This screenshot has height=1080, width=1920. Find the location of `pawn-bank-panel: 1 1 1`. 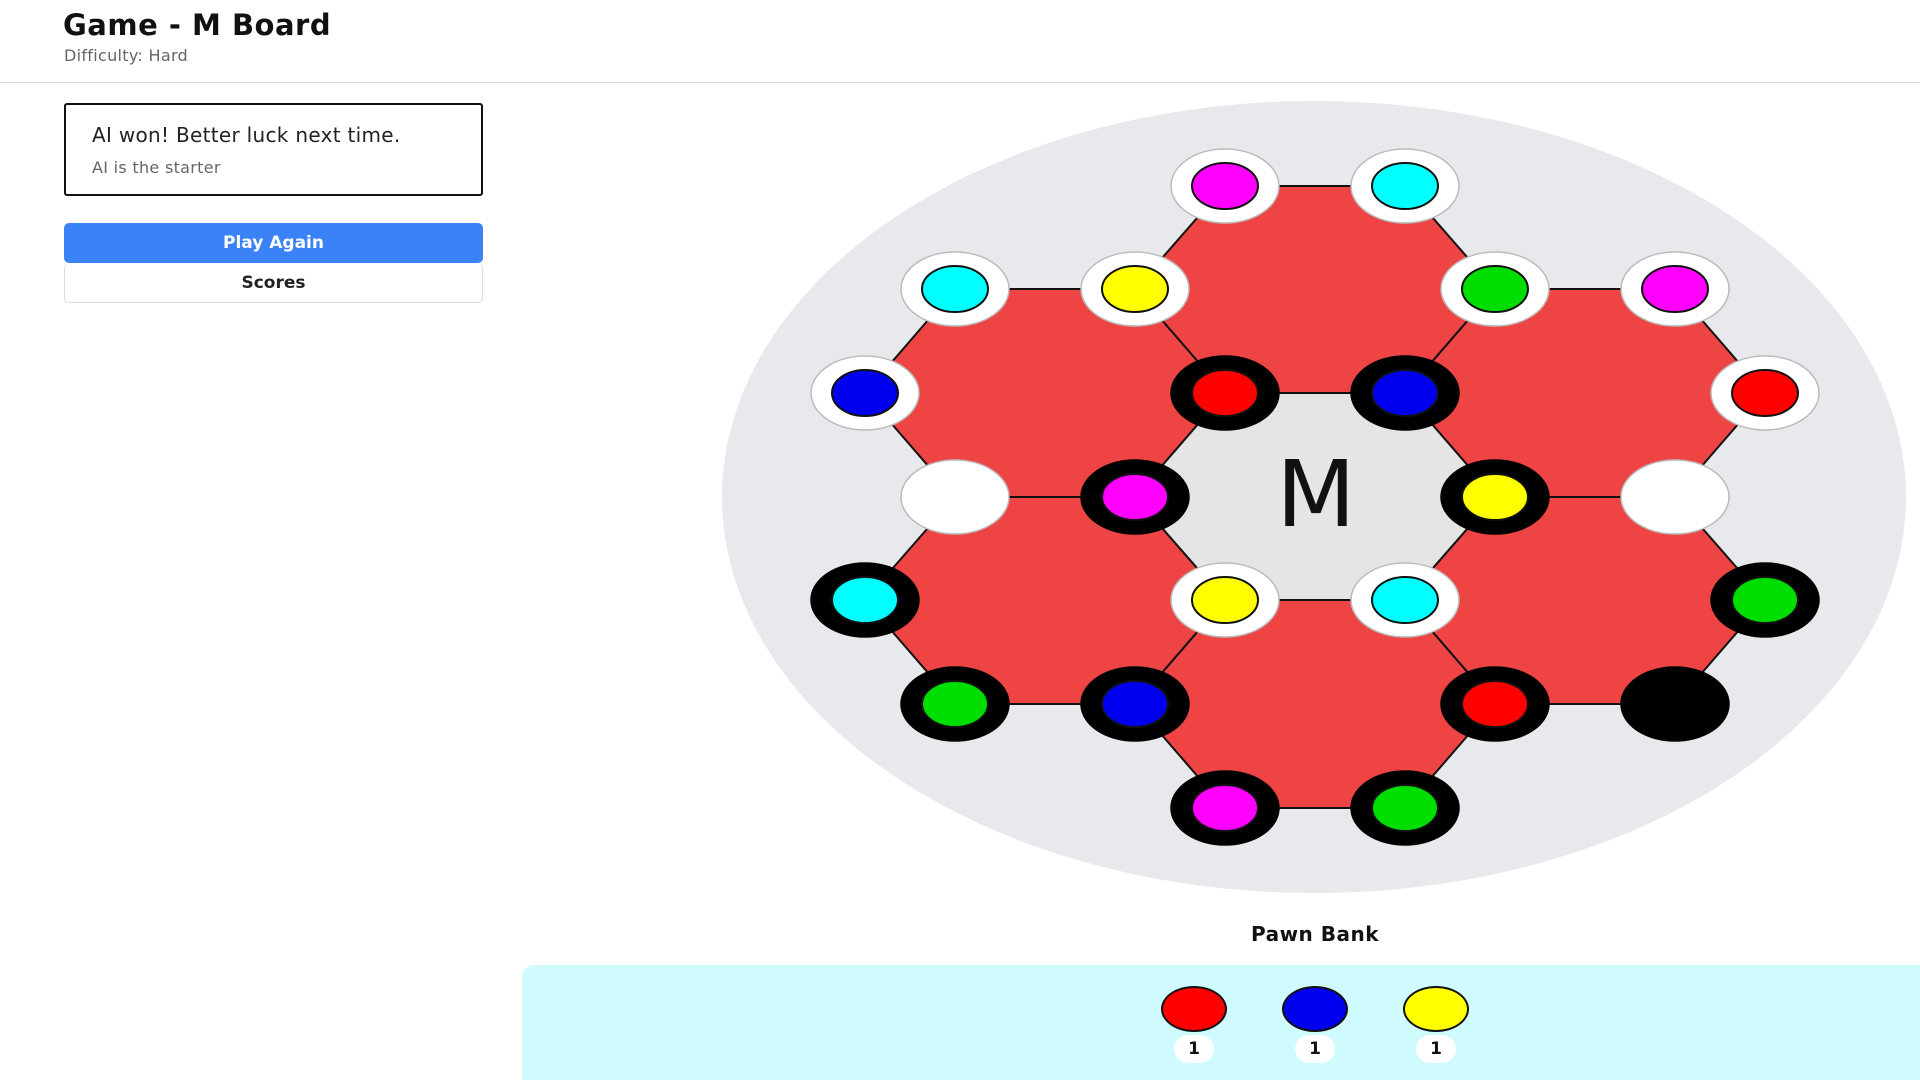

pawn-bank-panel: 1 1 1 is located at coordinates (1221, 1022).